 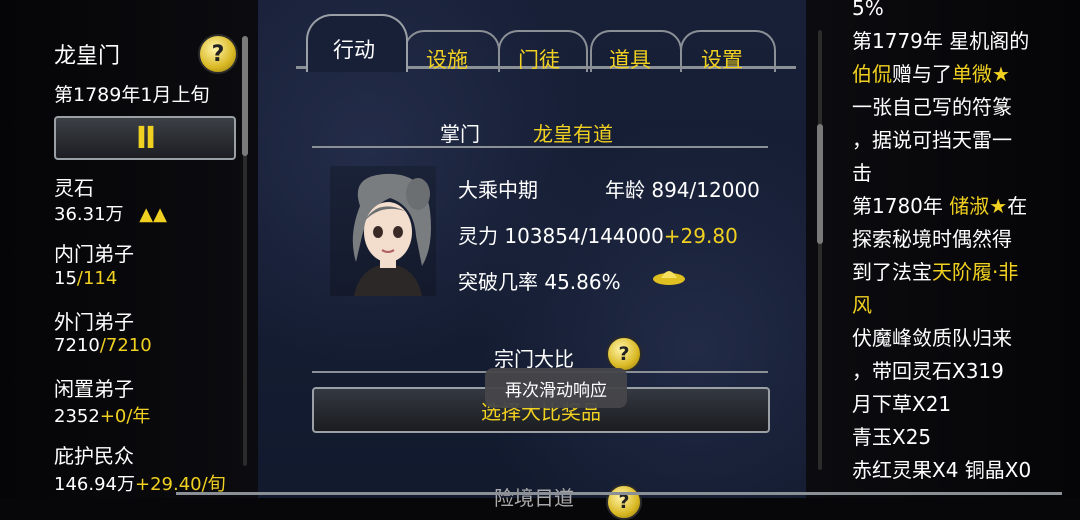 What do you see at coordinates (125, 416) in the screenshot?
I see `idle-rate: +0/年` at bounding box center [125, 416].